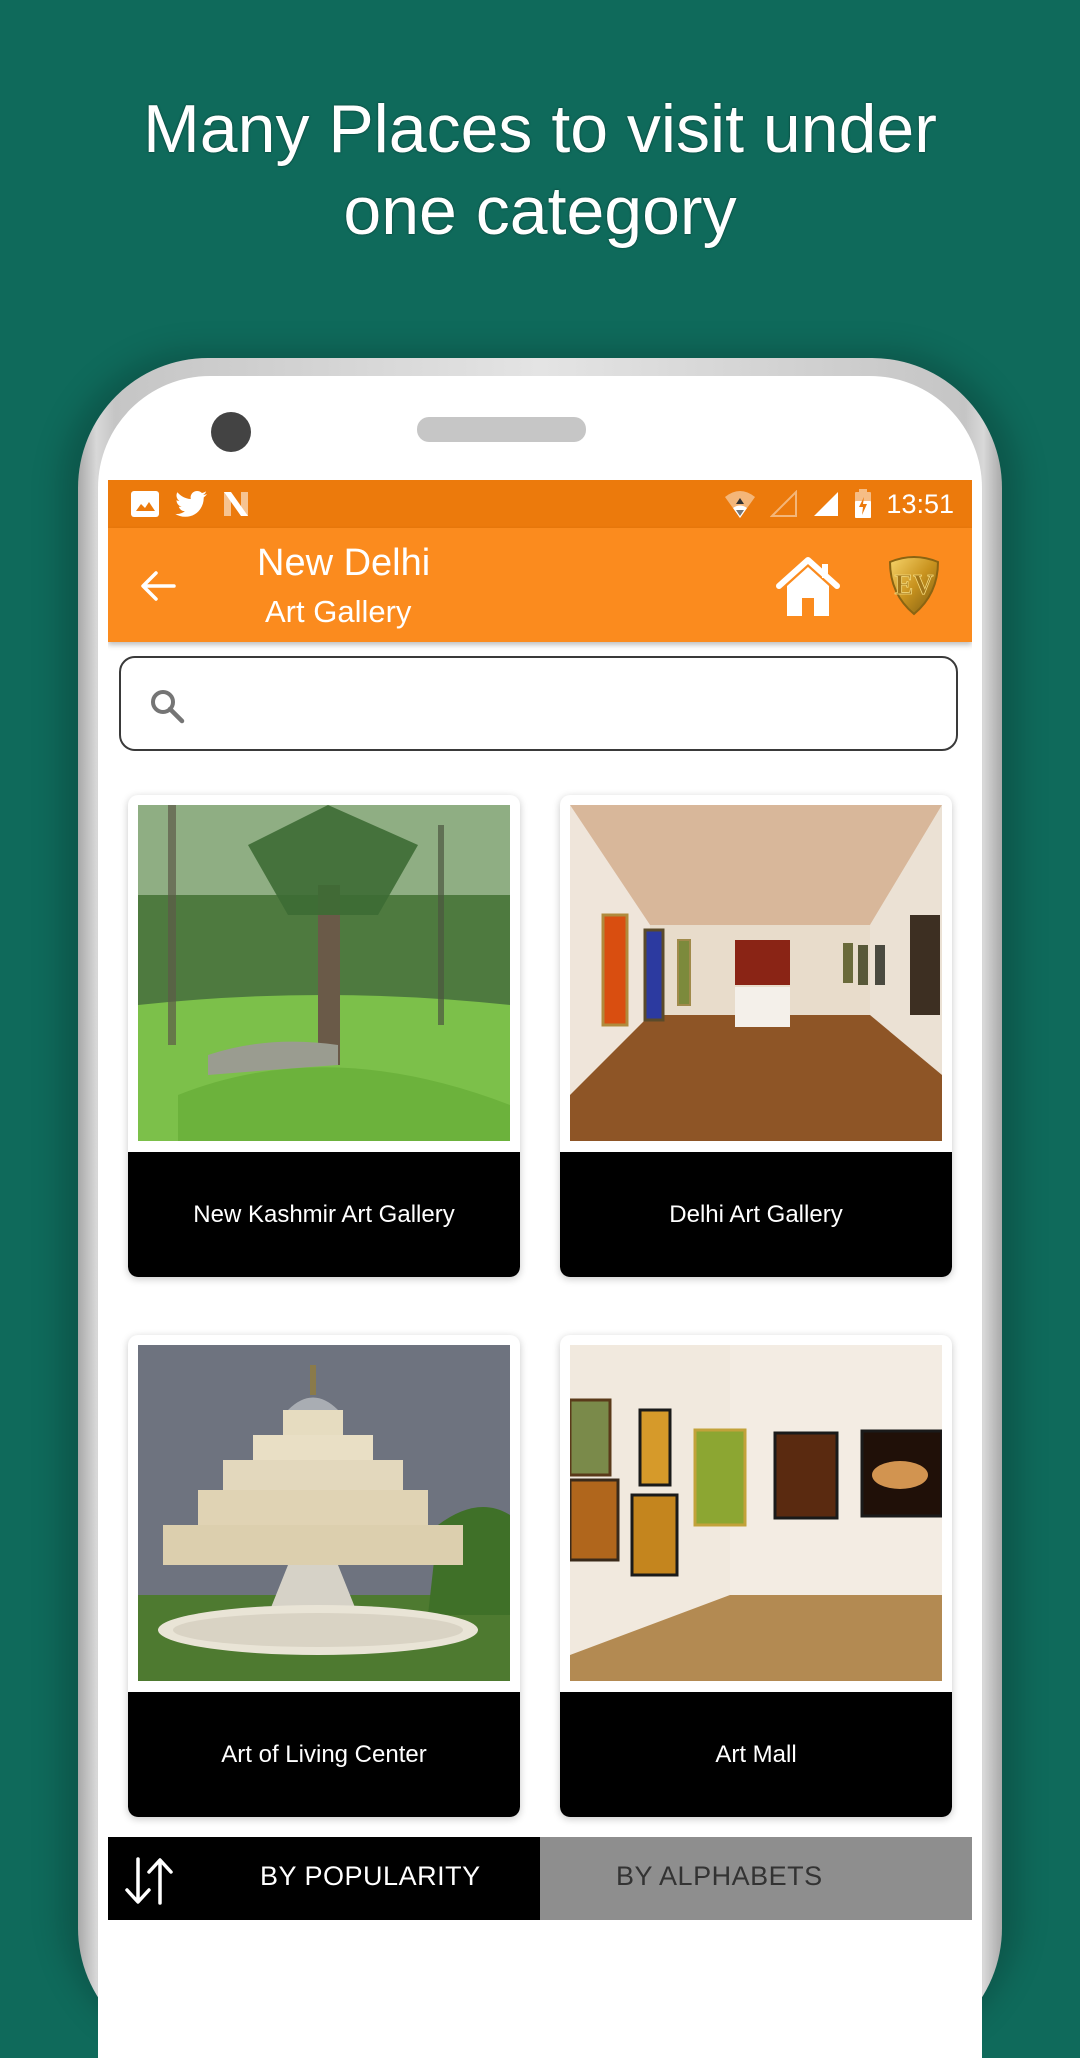 This screenshot has height=2058, width=1080. I want to click on sort-bar: BY POPULARITY BY ALPHABETS, so click(540, 1878).